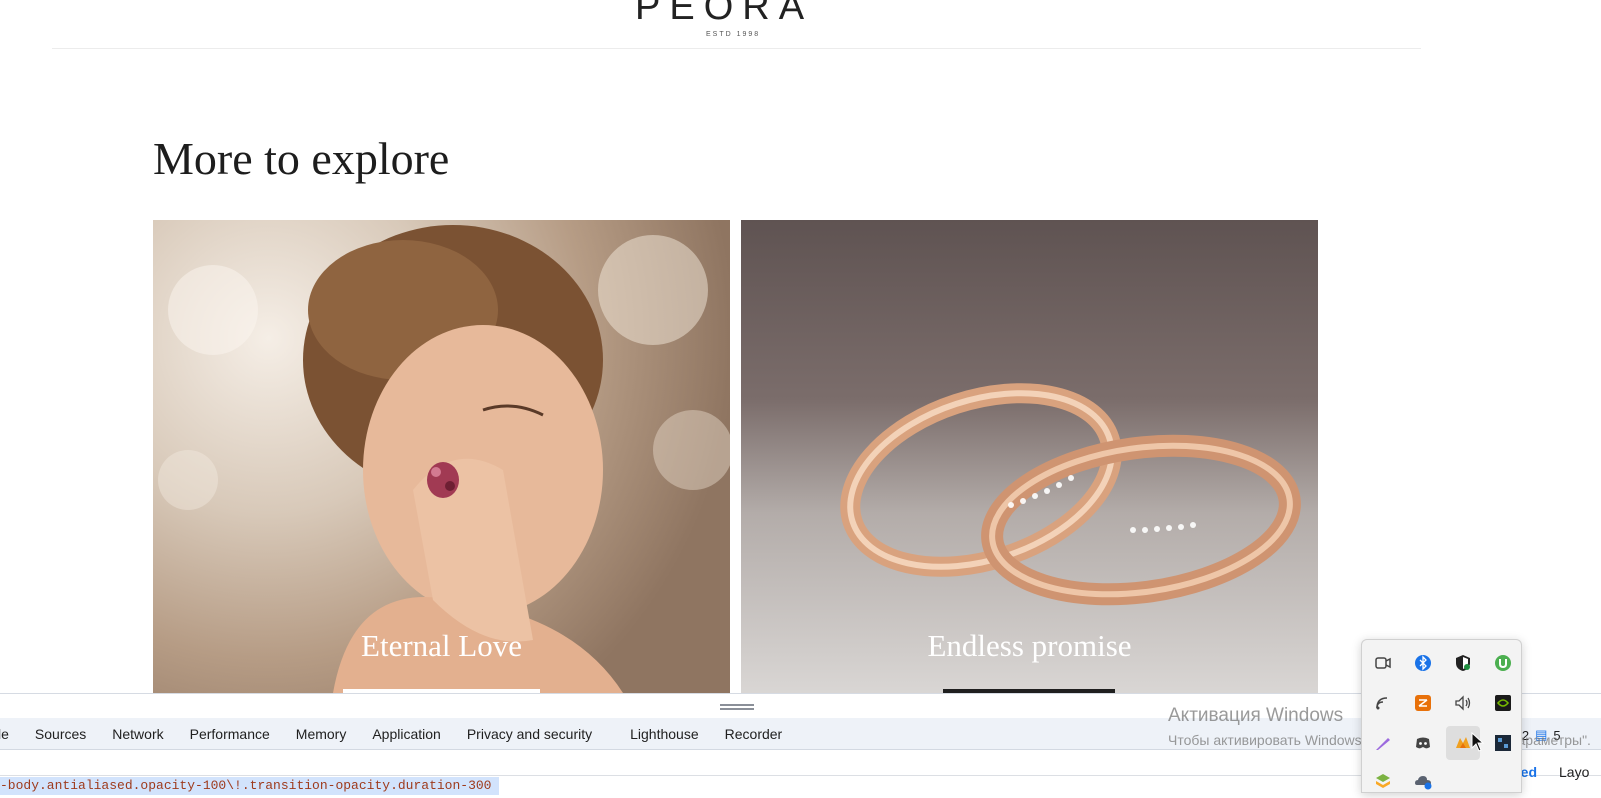  Describe the element at coordinates (137, 734) in the screenshot. I see `tab-network: Network` at that location.